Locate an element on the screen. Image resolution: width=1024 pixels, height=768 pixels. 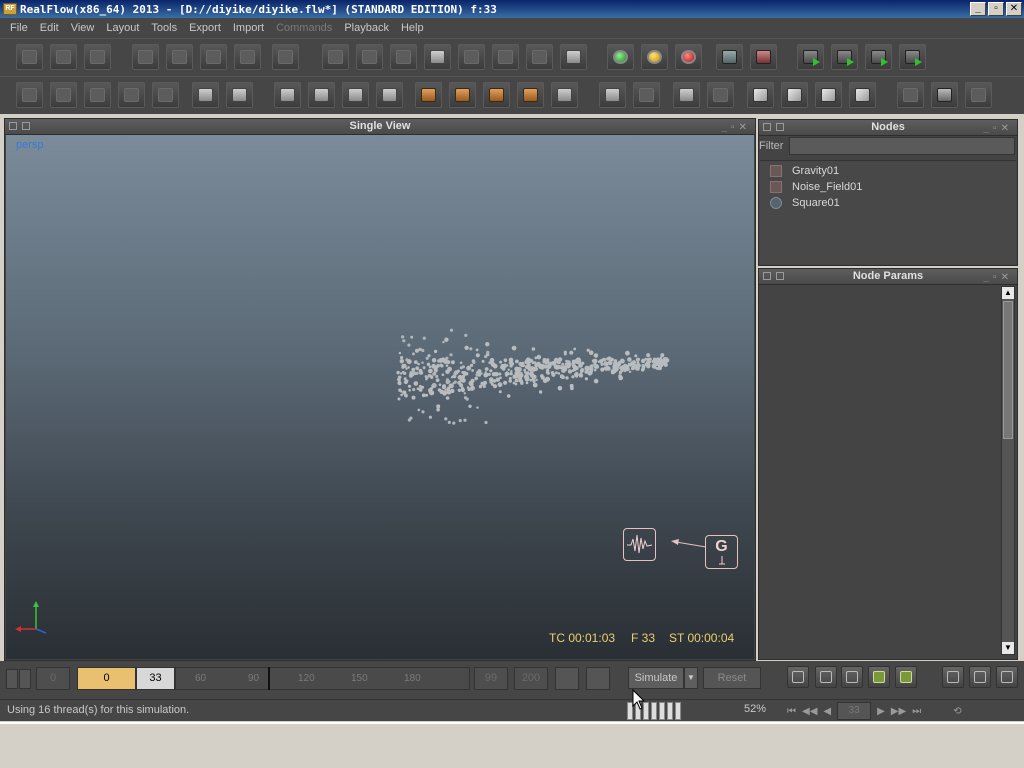
pivot-icon is located at coordinates (285, 57).